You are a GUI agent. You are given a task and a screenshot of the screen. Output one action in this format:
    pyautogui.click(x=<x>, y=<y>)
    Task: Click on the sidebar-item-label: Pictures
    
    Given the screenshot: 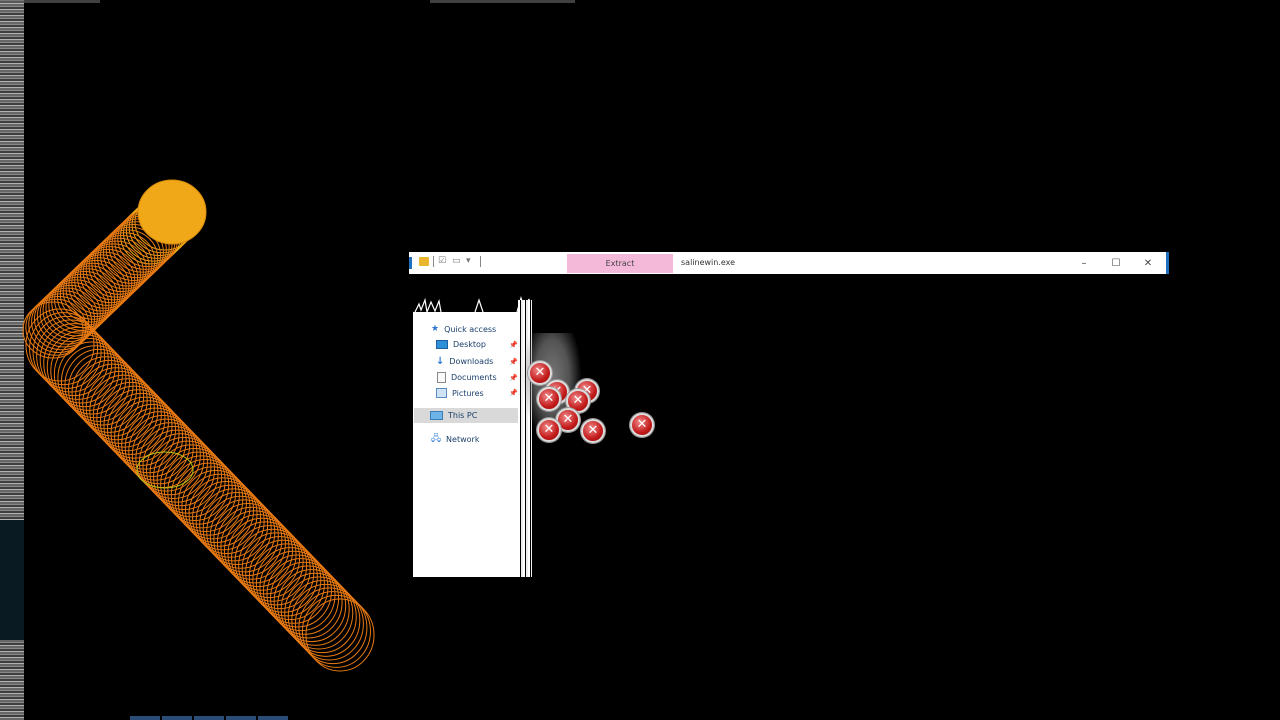 What is the action you would take?
    pyautogui.click(x=468, y=393)
    